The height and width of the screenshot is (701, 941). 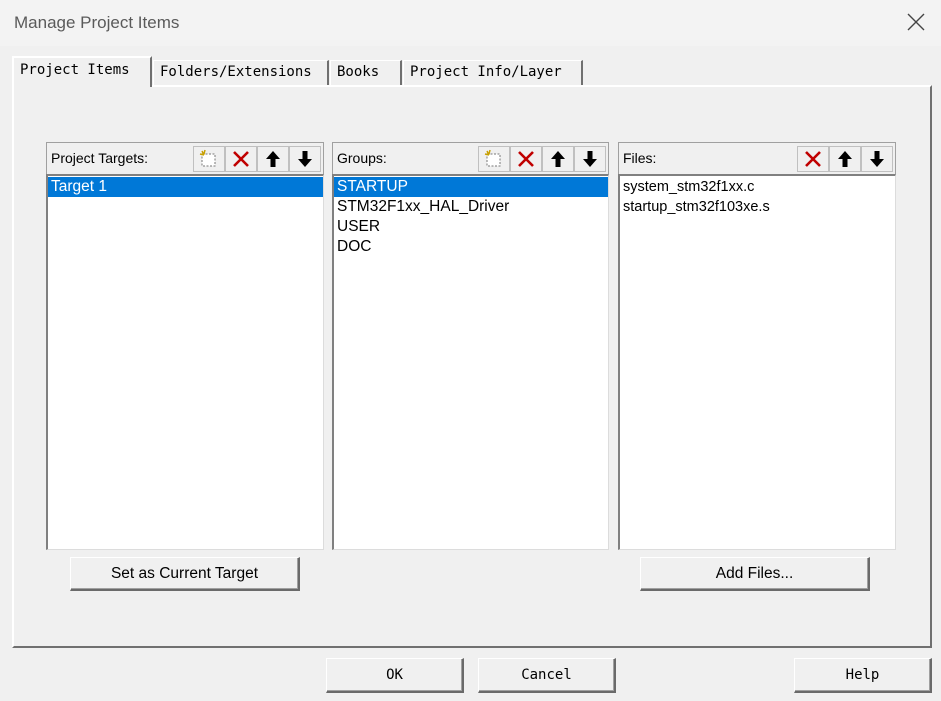 I want to click on new-group-icon, so click(x=494, y=159).